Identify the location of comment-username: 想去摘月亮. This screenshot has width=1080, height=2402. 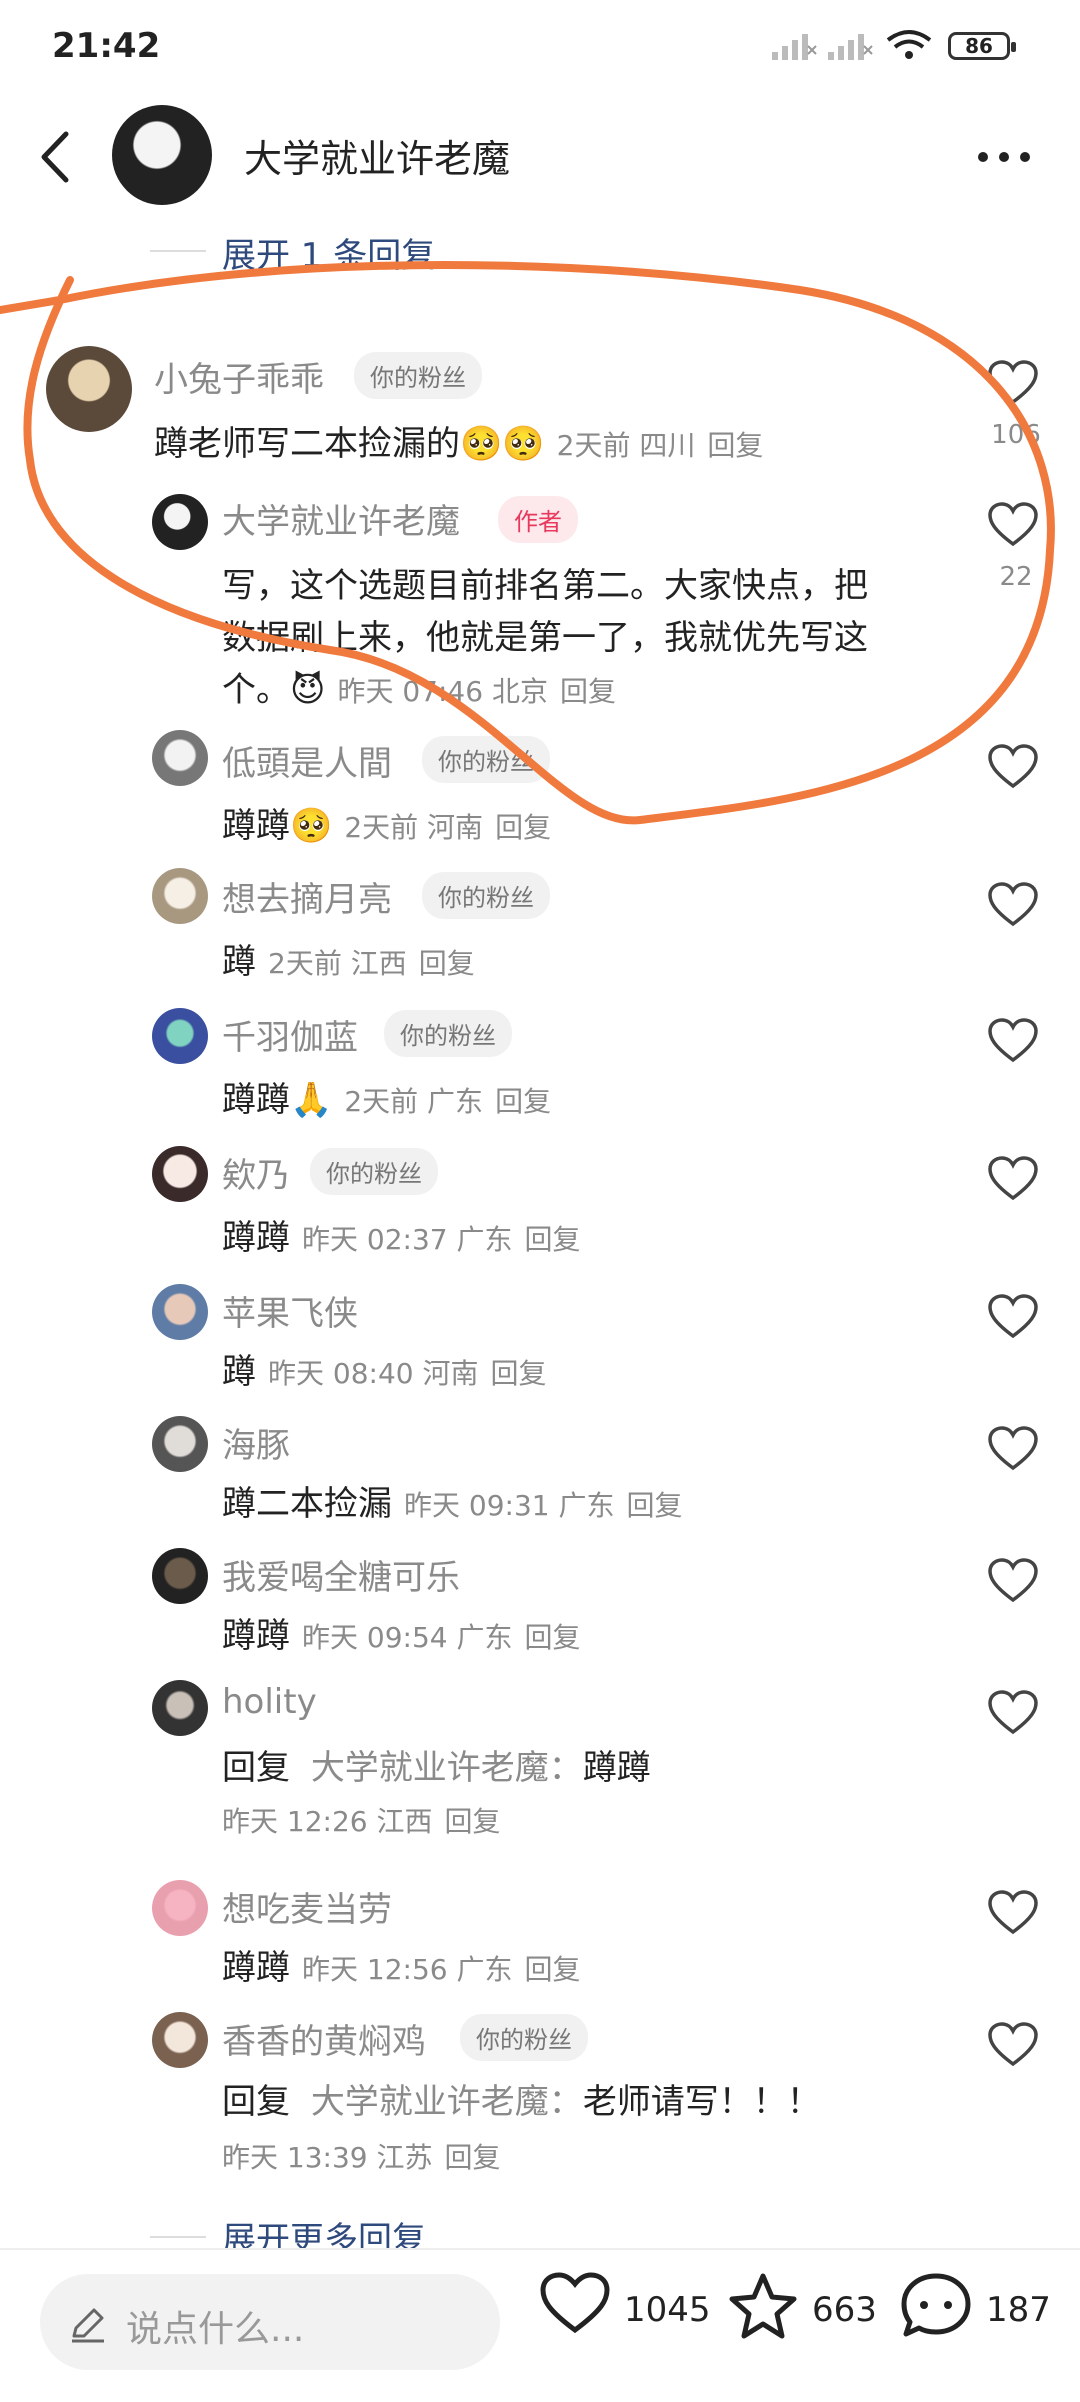
(307, 896).